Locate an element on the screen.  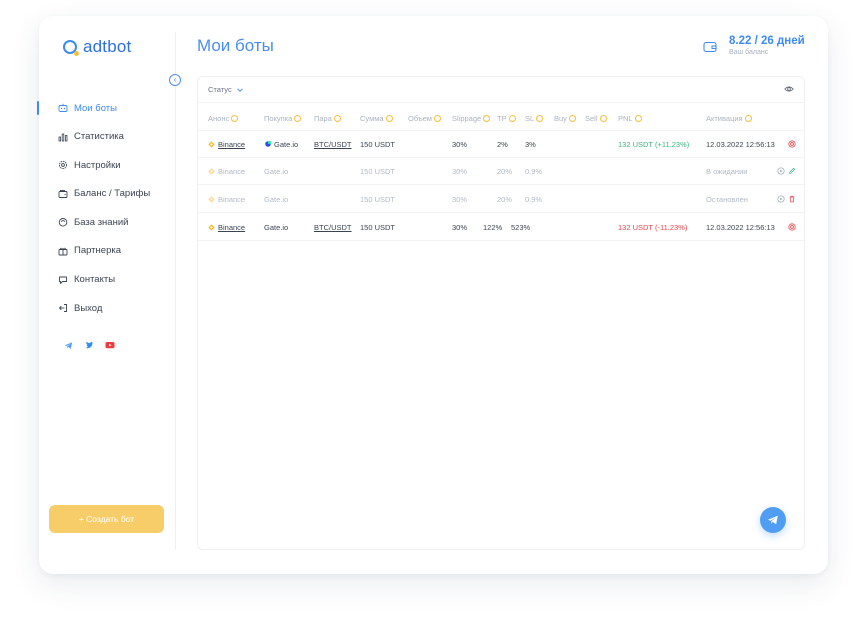
telegram-support-button is located at coordinates (773, 520).